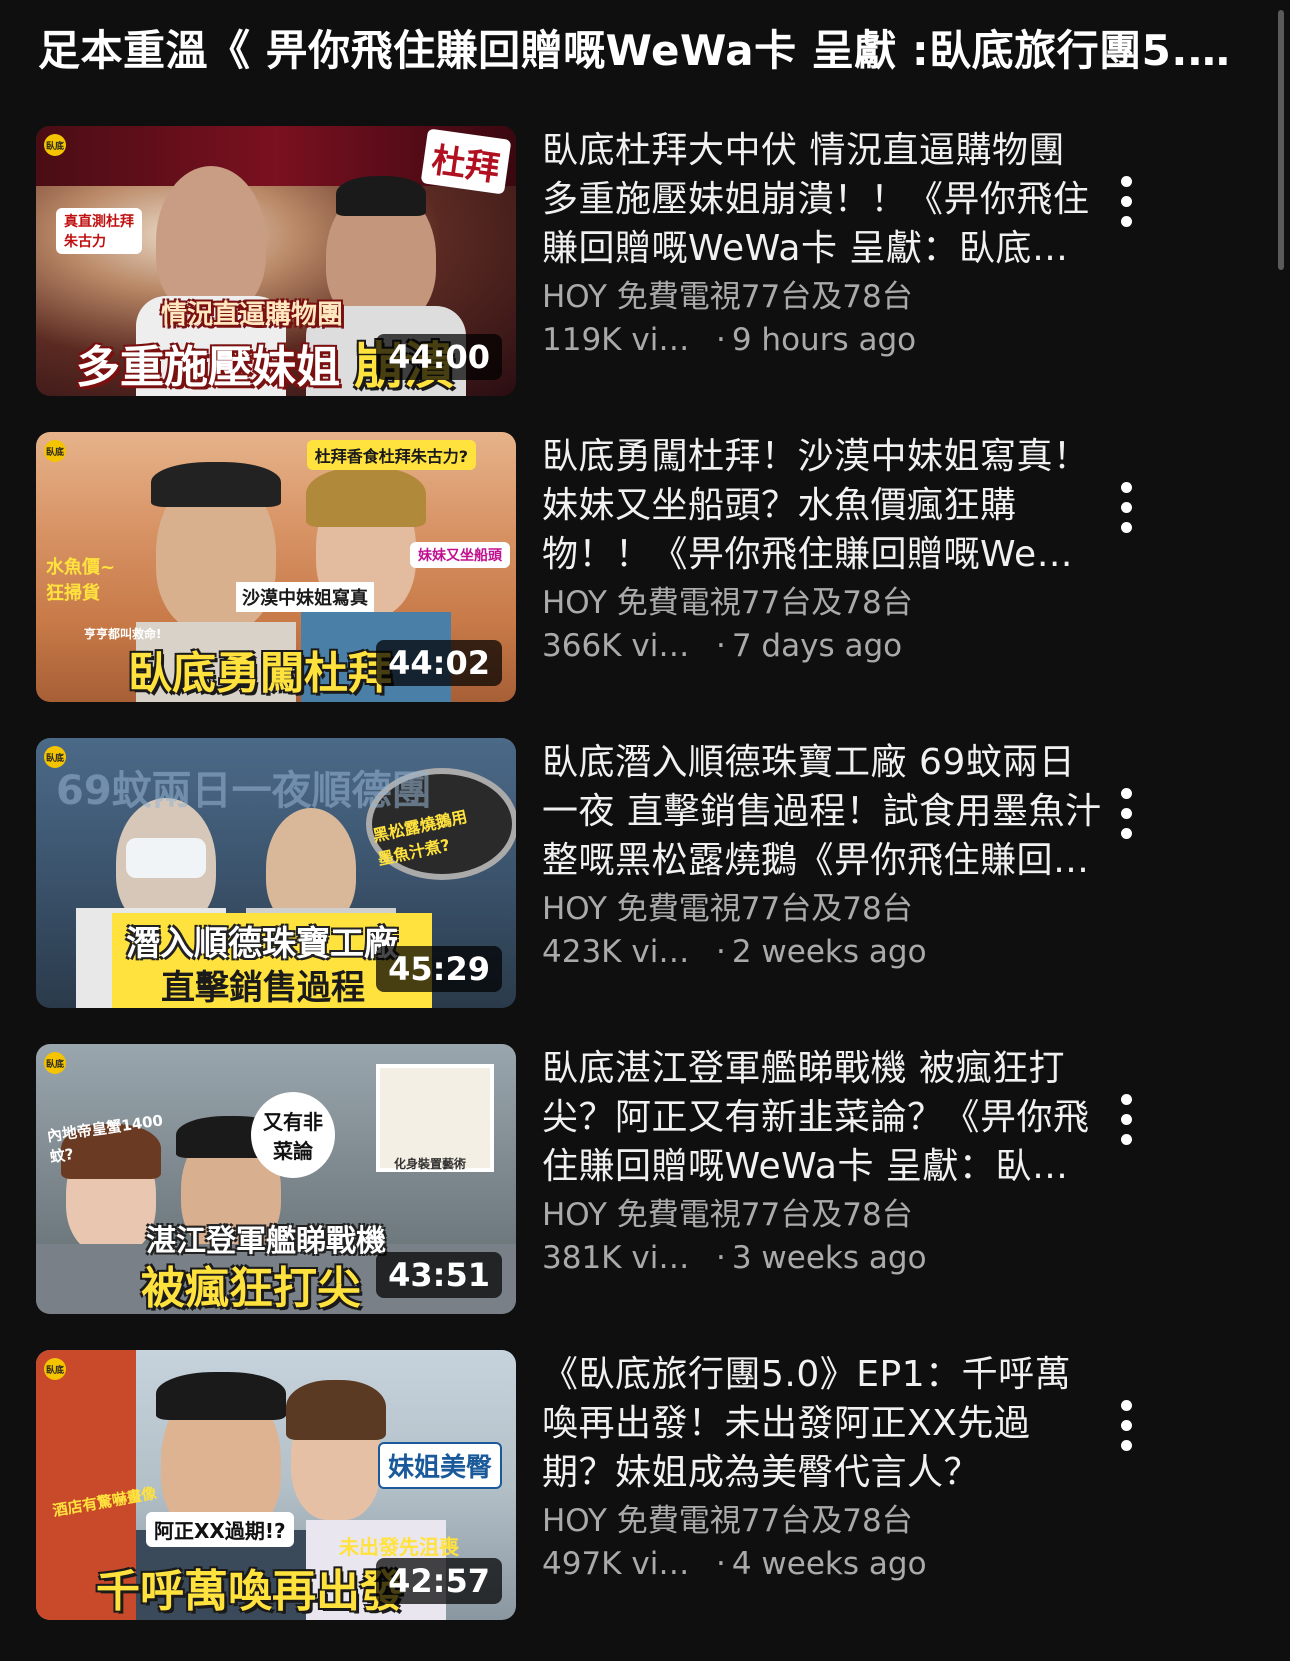  Describe the element at coordinates (99, 231) in the screenshot. I see `thumbnail-note: 真直測杜拜朱古力` at that location.